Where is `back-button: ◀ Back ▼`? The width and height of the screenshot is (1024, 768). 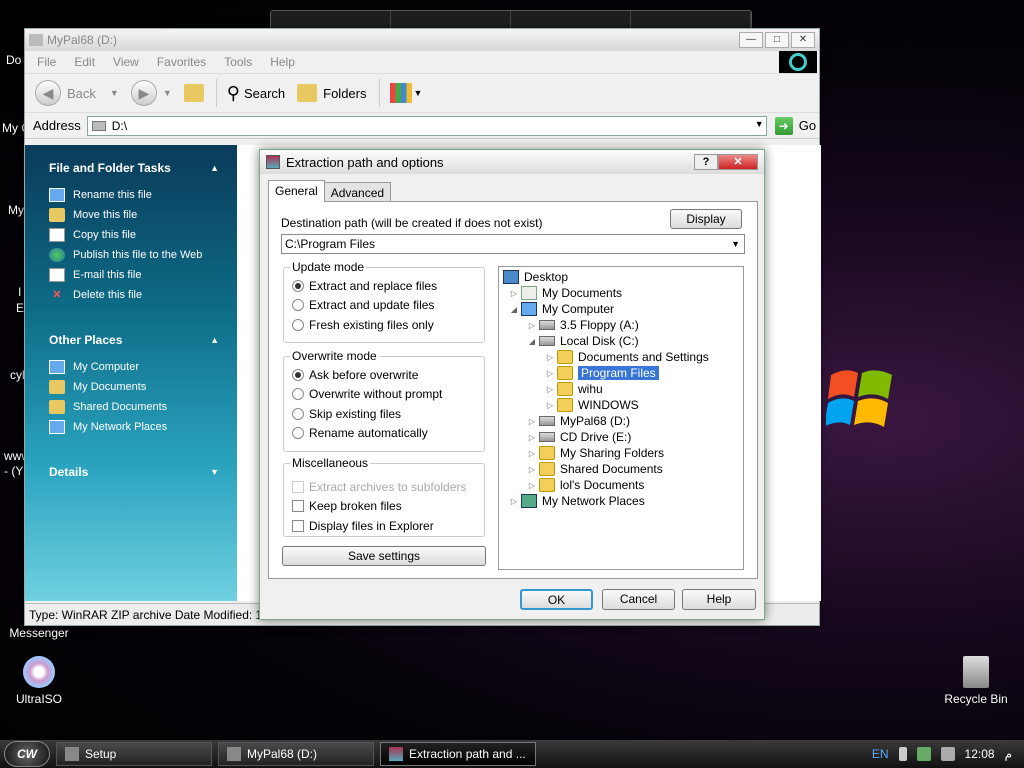
back-button: ◀ Back ▼ is located at coordinates (77, 93).